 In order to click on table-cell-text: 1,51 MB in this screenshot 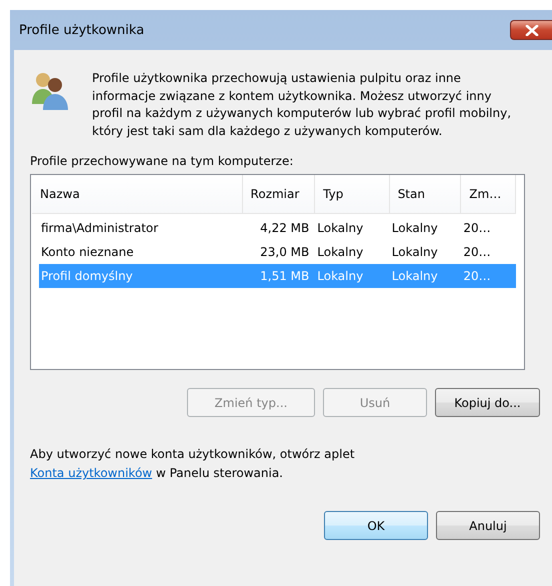, I will do `click(284, 276)`.